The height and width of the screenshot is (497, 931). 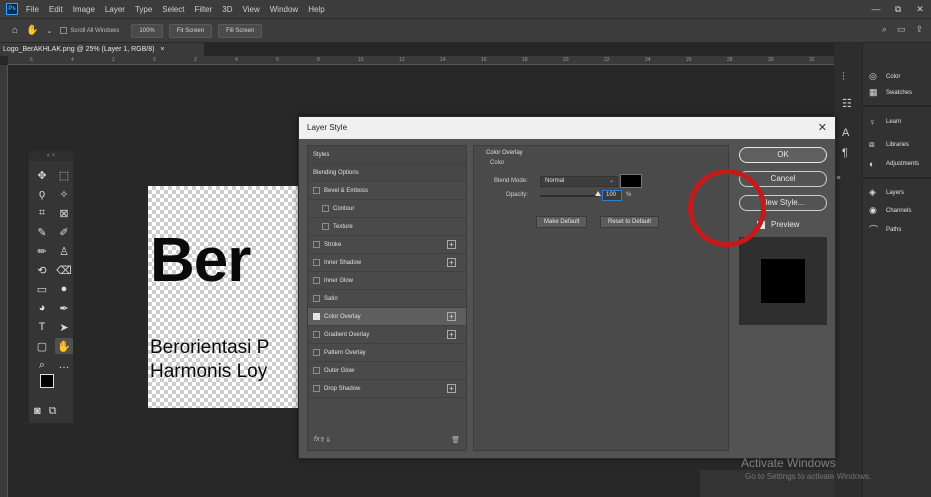 What do you see at coordinates (115, 9) in the screenshot?
I see `menu-layer: Layer` at bounding box center [115, 9].